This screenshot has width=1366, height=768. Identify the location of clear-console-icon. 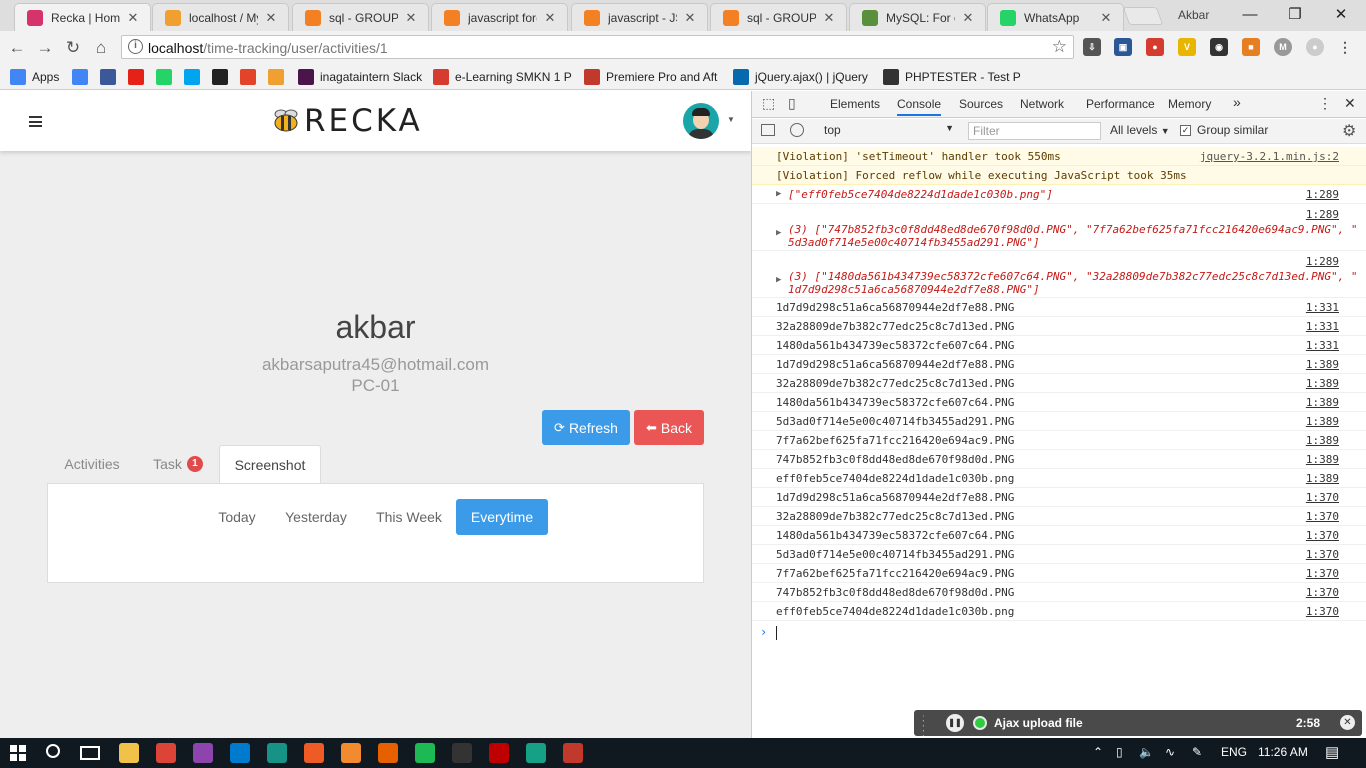
(797, 130).